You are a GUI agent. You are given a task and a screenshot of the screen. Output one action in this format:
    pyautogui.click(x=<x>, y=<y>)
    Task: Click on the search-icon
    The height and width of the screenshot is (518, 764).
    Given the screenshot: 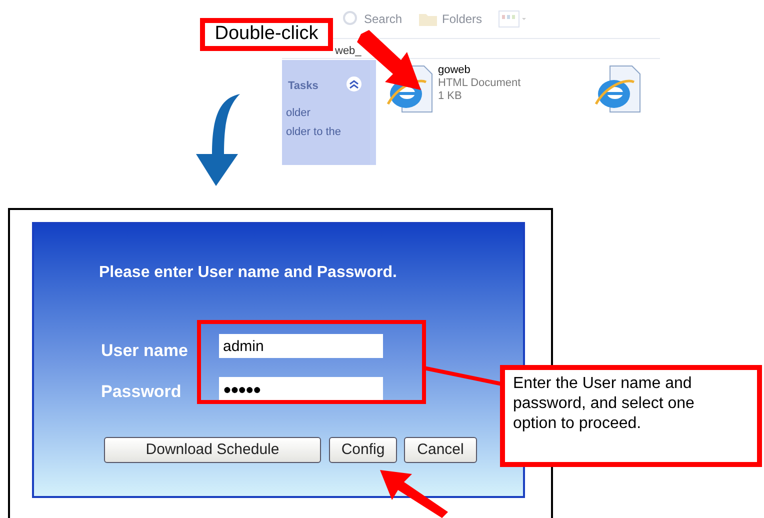 What is the action you would take?
    pyautogui.click(x=351, y=19)
    